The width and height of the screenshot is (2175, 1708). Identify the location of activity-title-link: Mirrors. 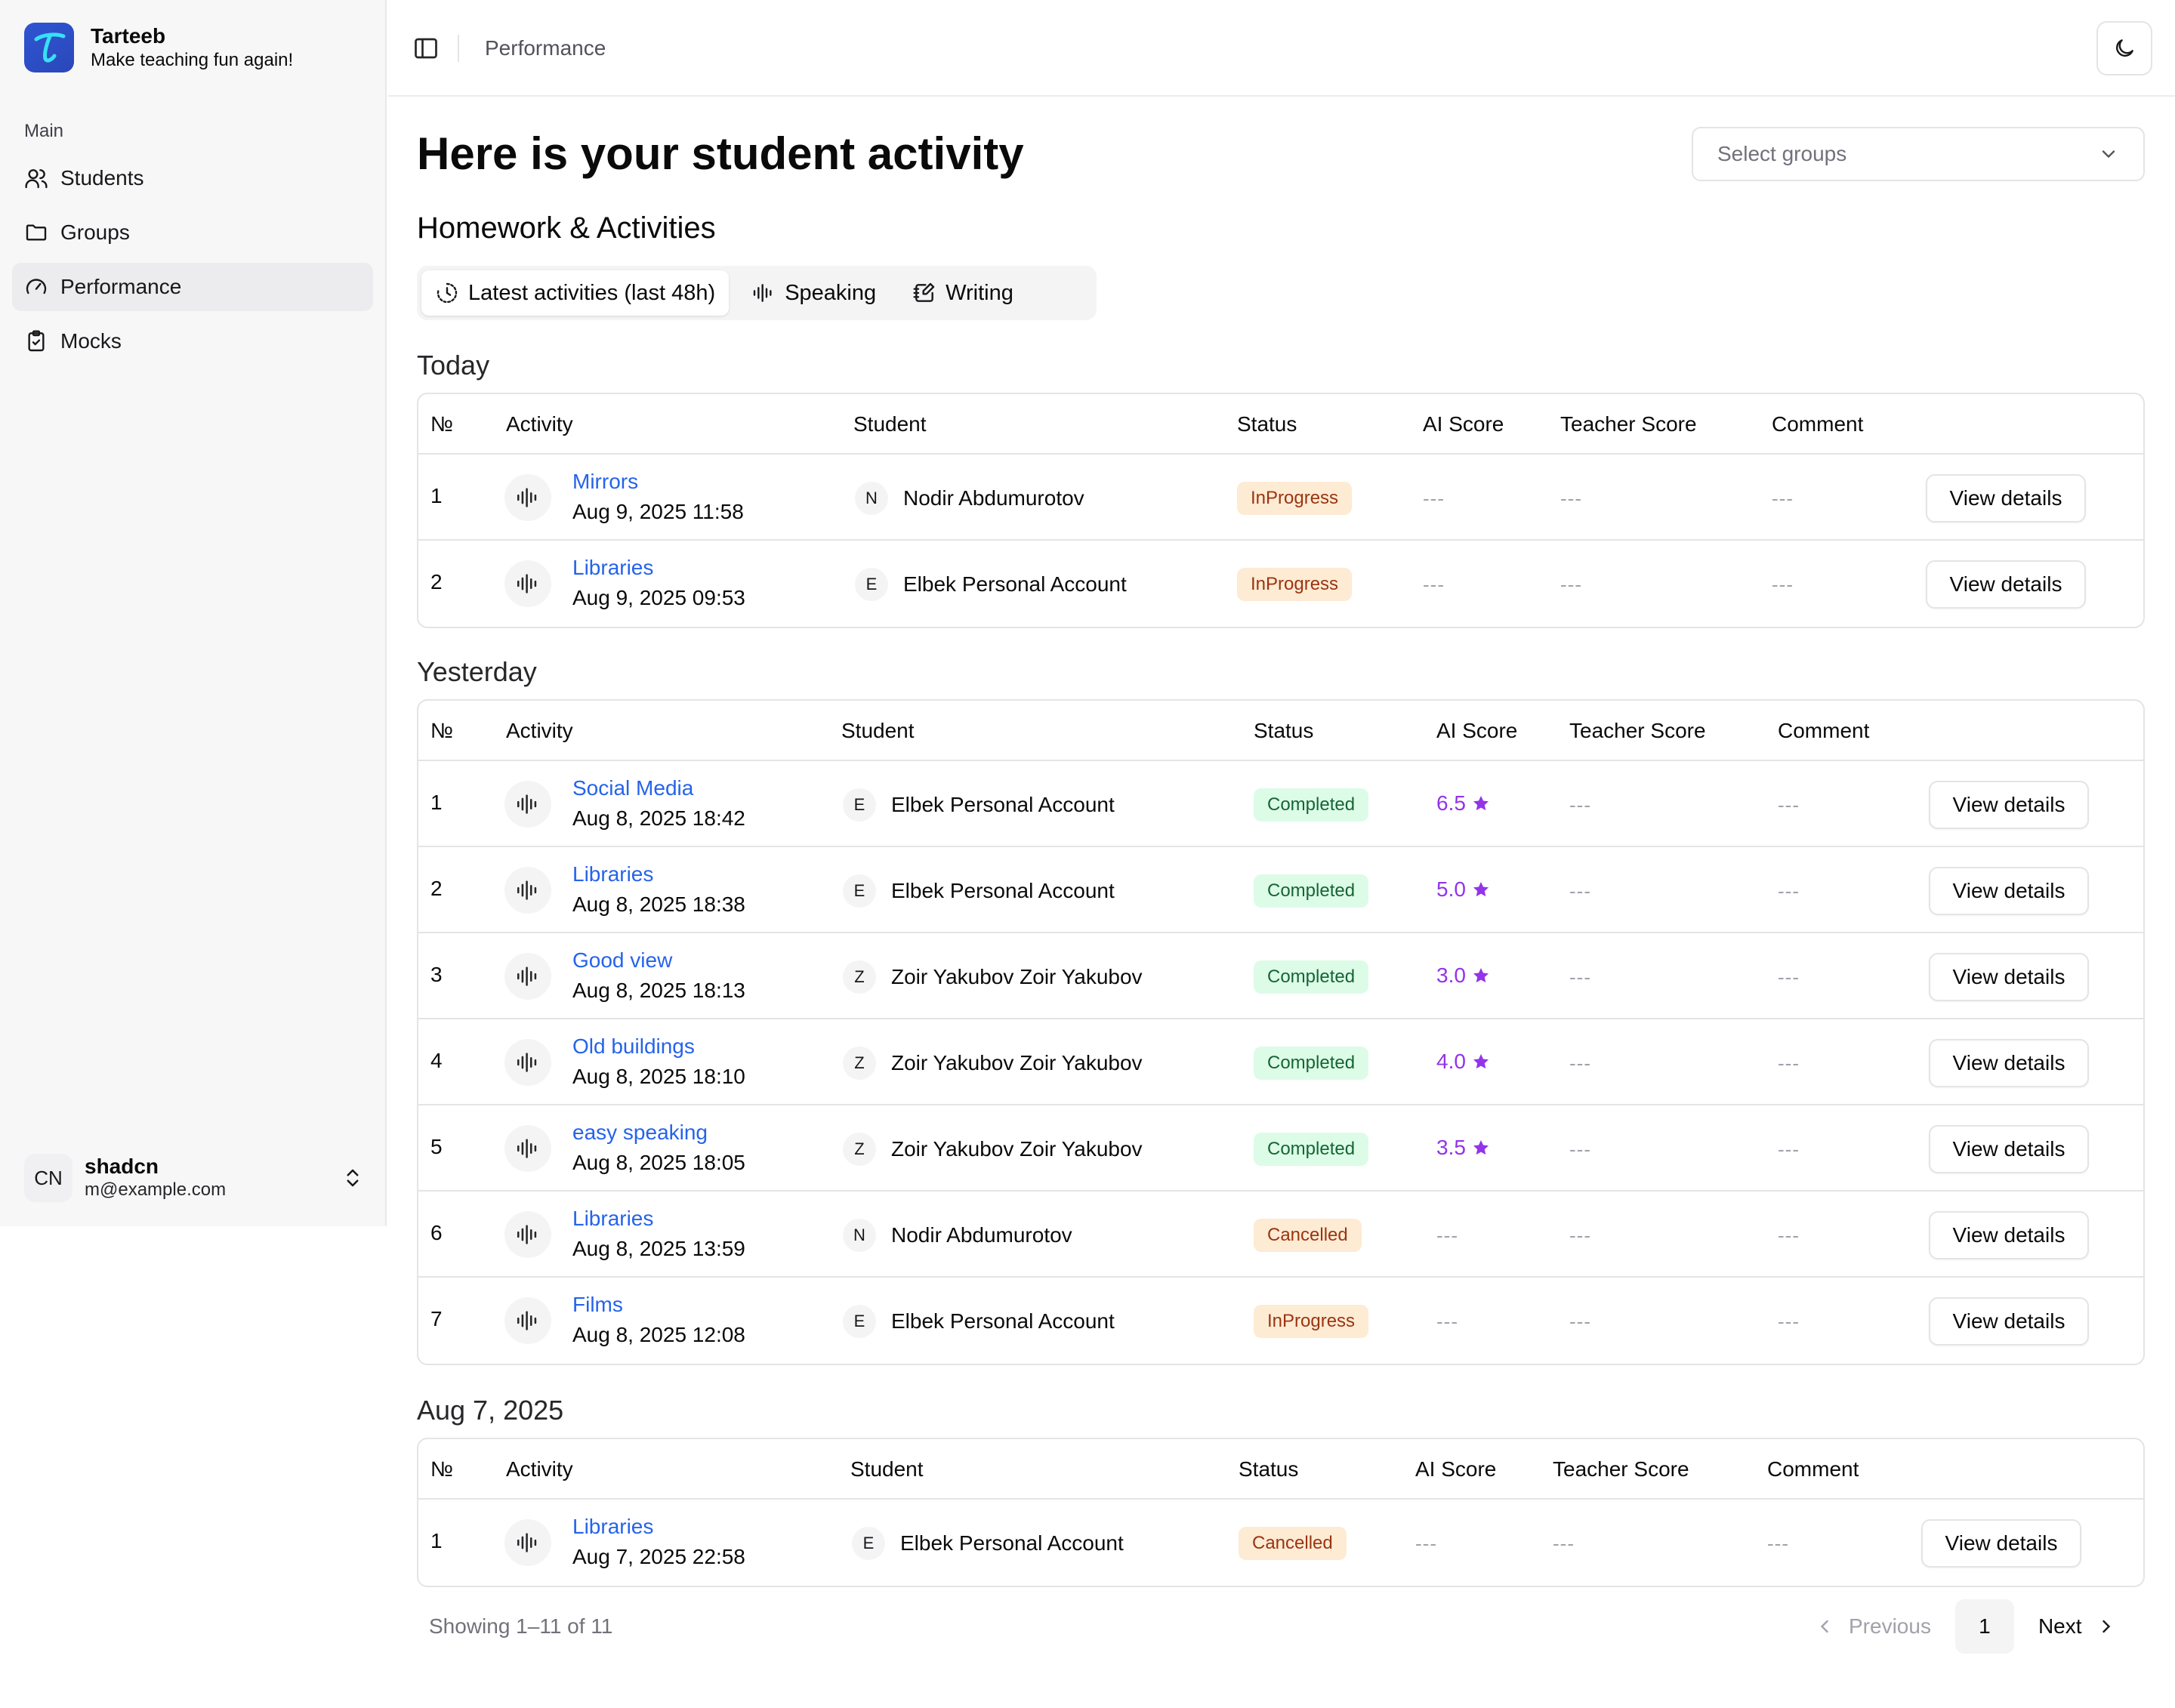
(605, 482).